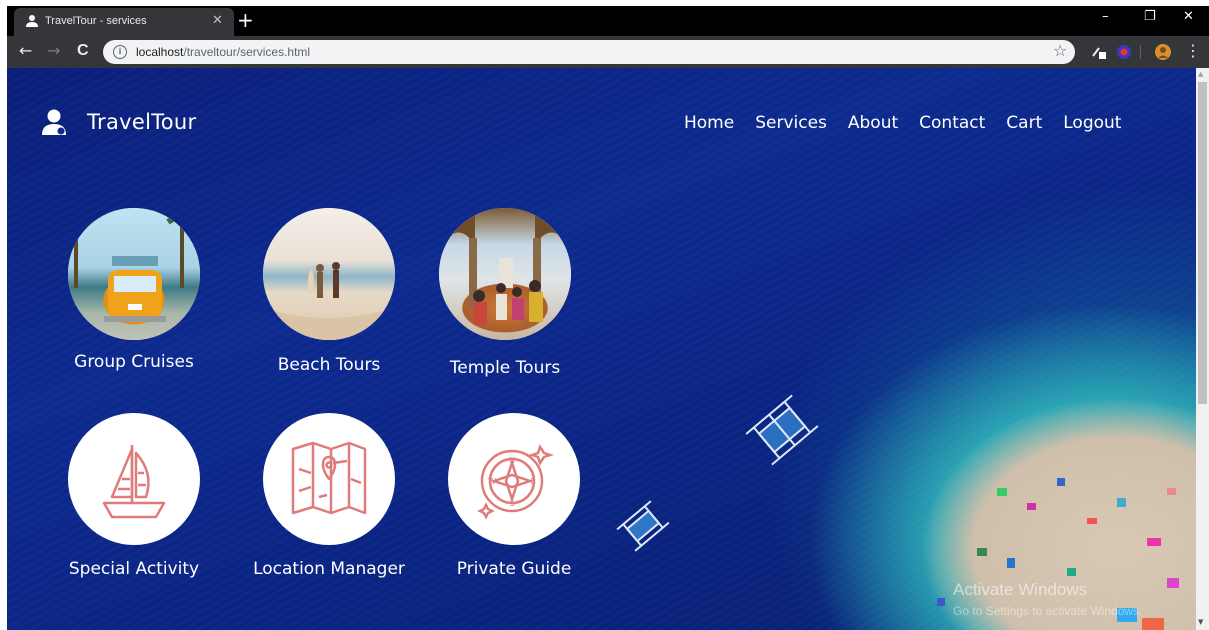 This screenshot has height=630, width=1209. Describe the element at coordinates (1202, 243) in the screenshot. I see `scroll-thumb` at that location.